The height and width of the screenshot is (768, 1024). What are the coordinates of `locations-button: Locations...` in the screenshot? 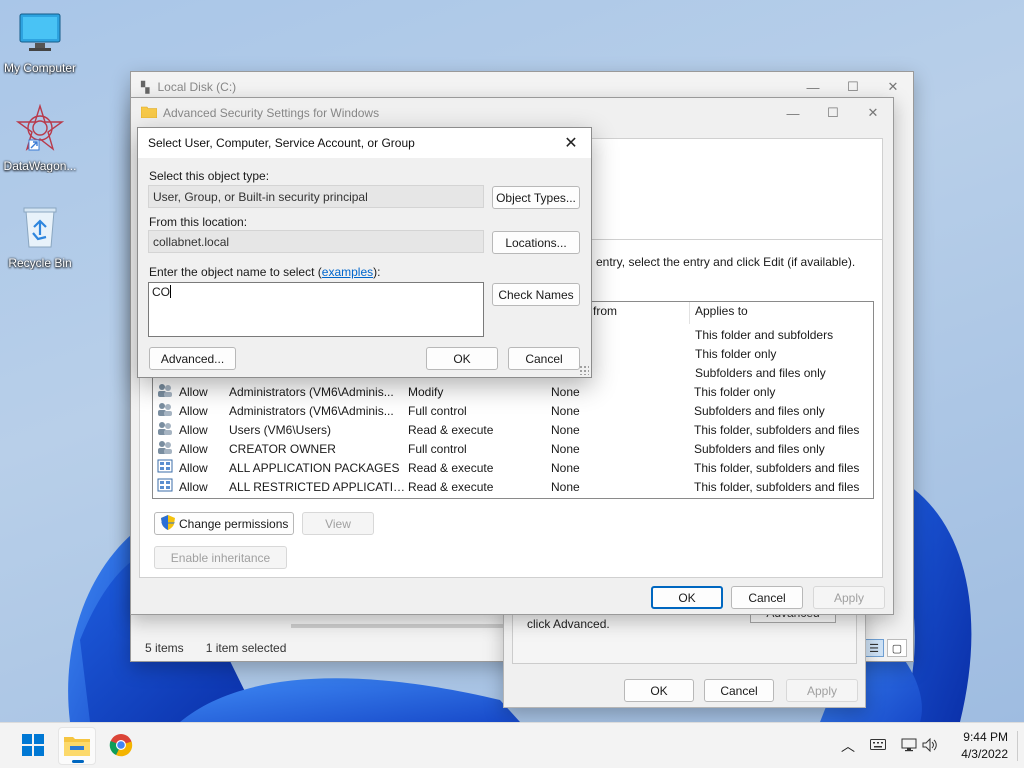 It's located at (536, 242).